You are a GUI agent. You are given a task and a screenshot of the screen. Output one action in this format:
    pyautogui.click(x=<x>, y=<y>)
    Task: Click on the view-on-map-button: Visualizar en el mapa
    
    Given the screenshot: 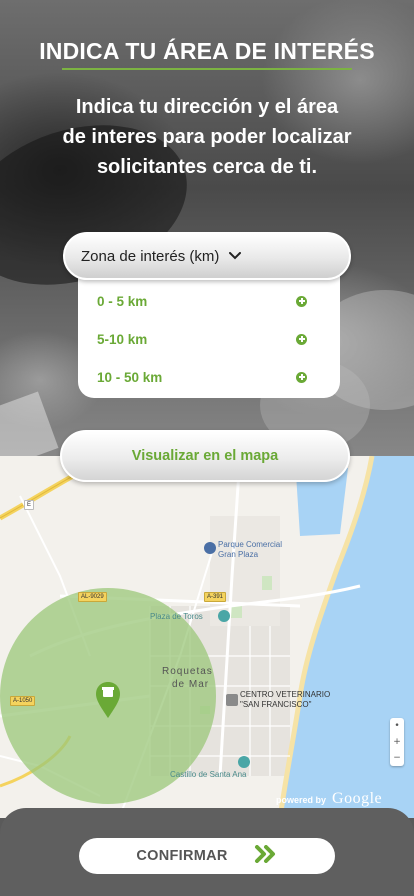 What is the action you would take?
    pyautogui.click(x=205, y=456)
    